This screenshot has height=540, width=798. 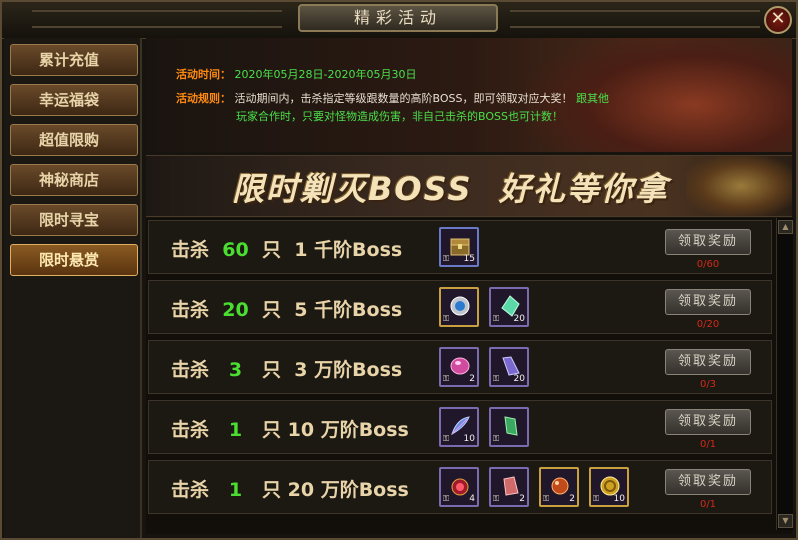 I want to click on activity-rule-row-2: 玩家合作时，只要对怪物造成伤害，非自己击杀的BOSS也可计数！, so click(x=399, y=116).